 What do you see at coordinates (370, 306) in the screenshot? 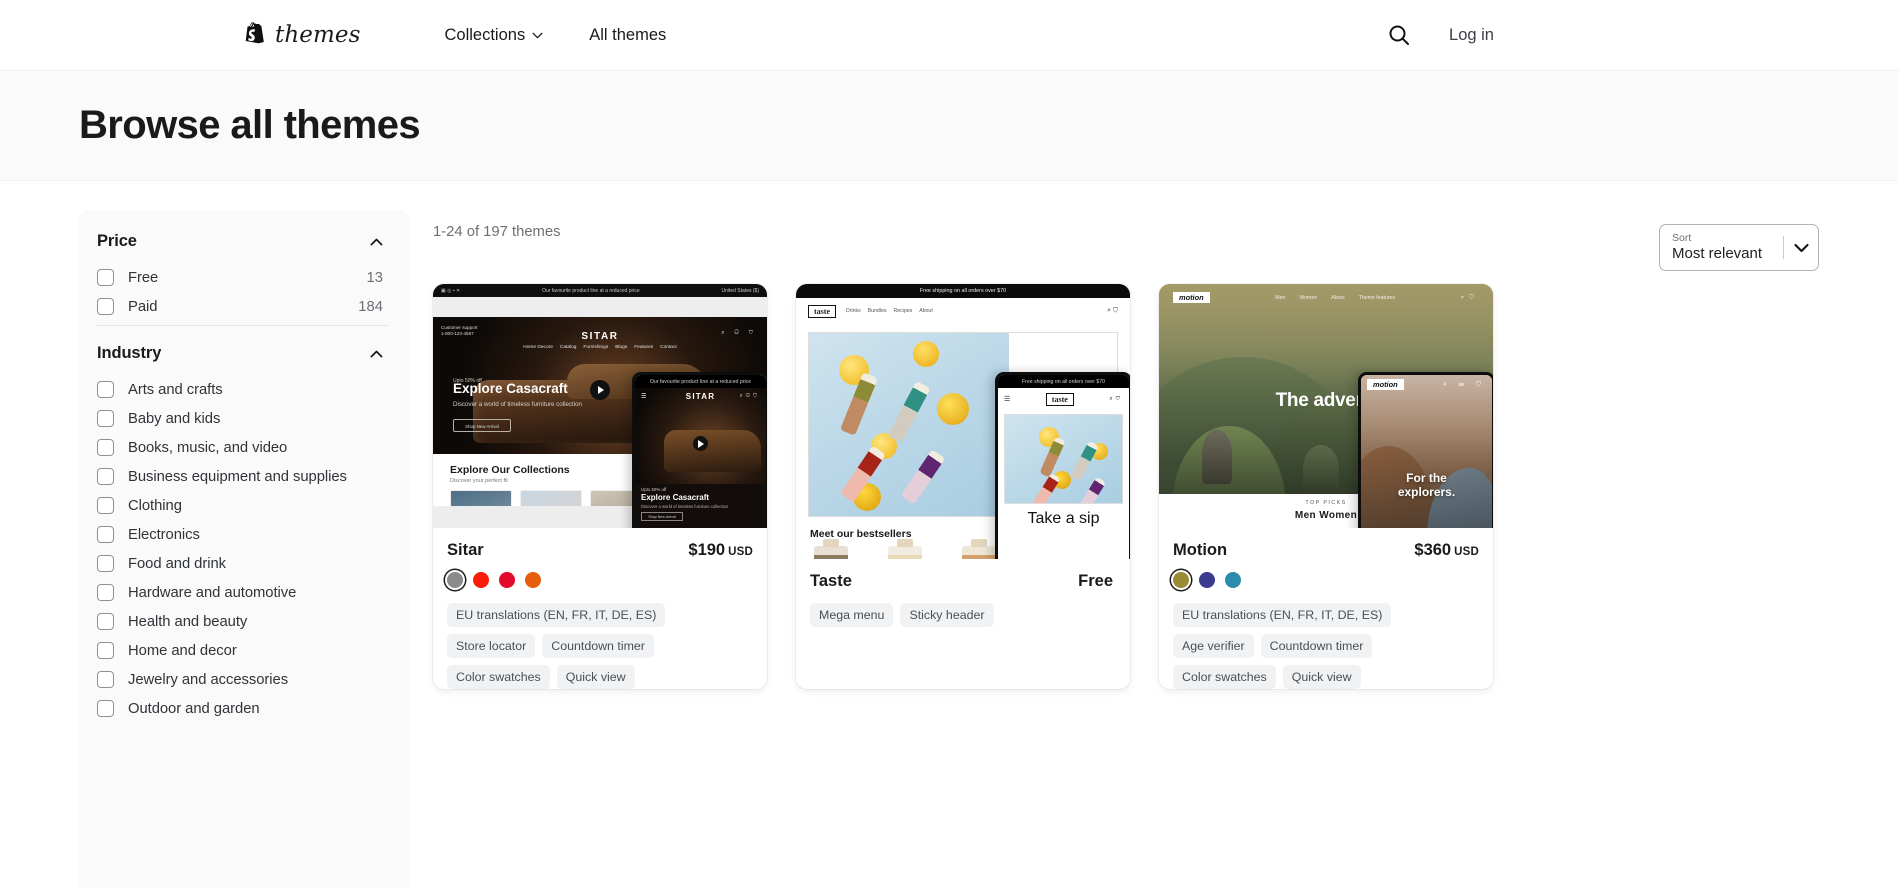
I see `filter-option-count: 184` at bounding box center [370, 306].